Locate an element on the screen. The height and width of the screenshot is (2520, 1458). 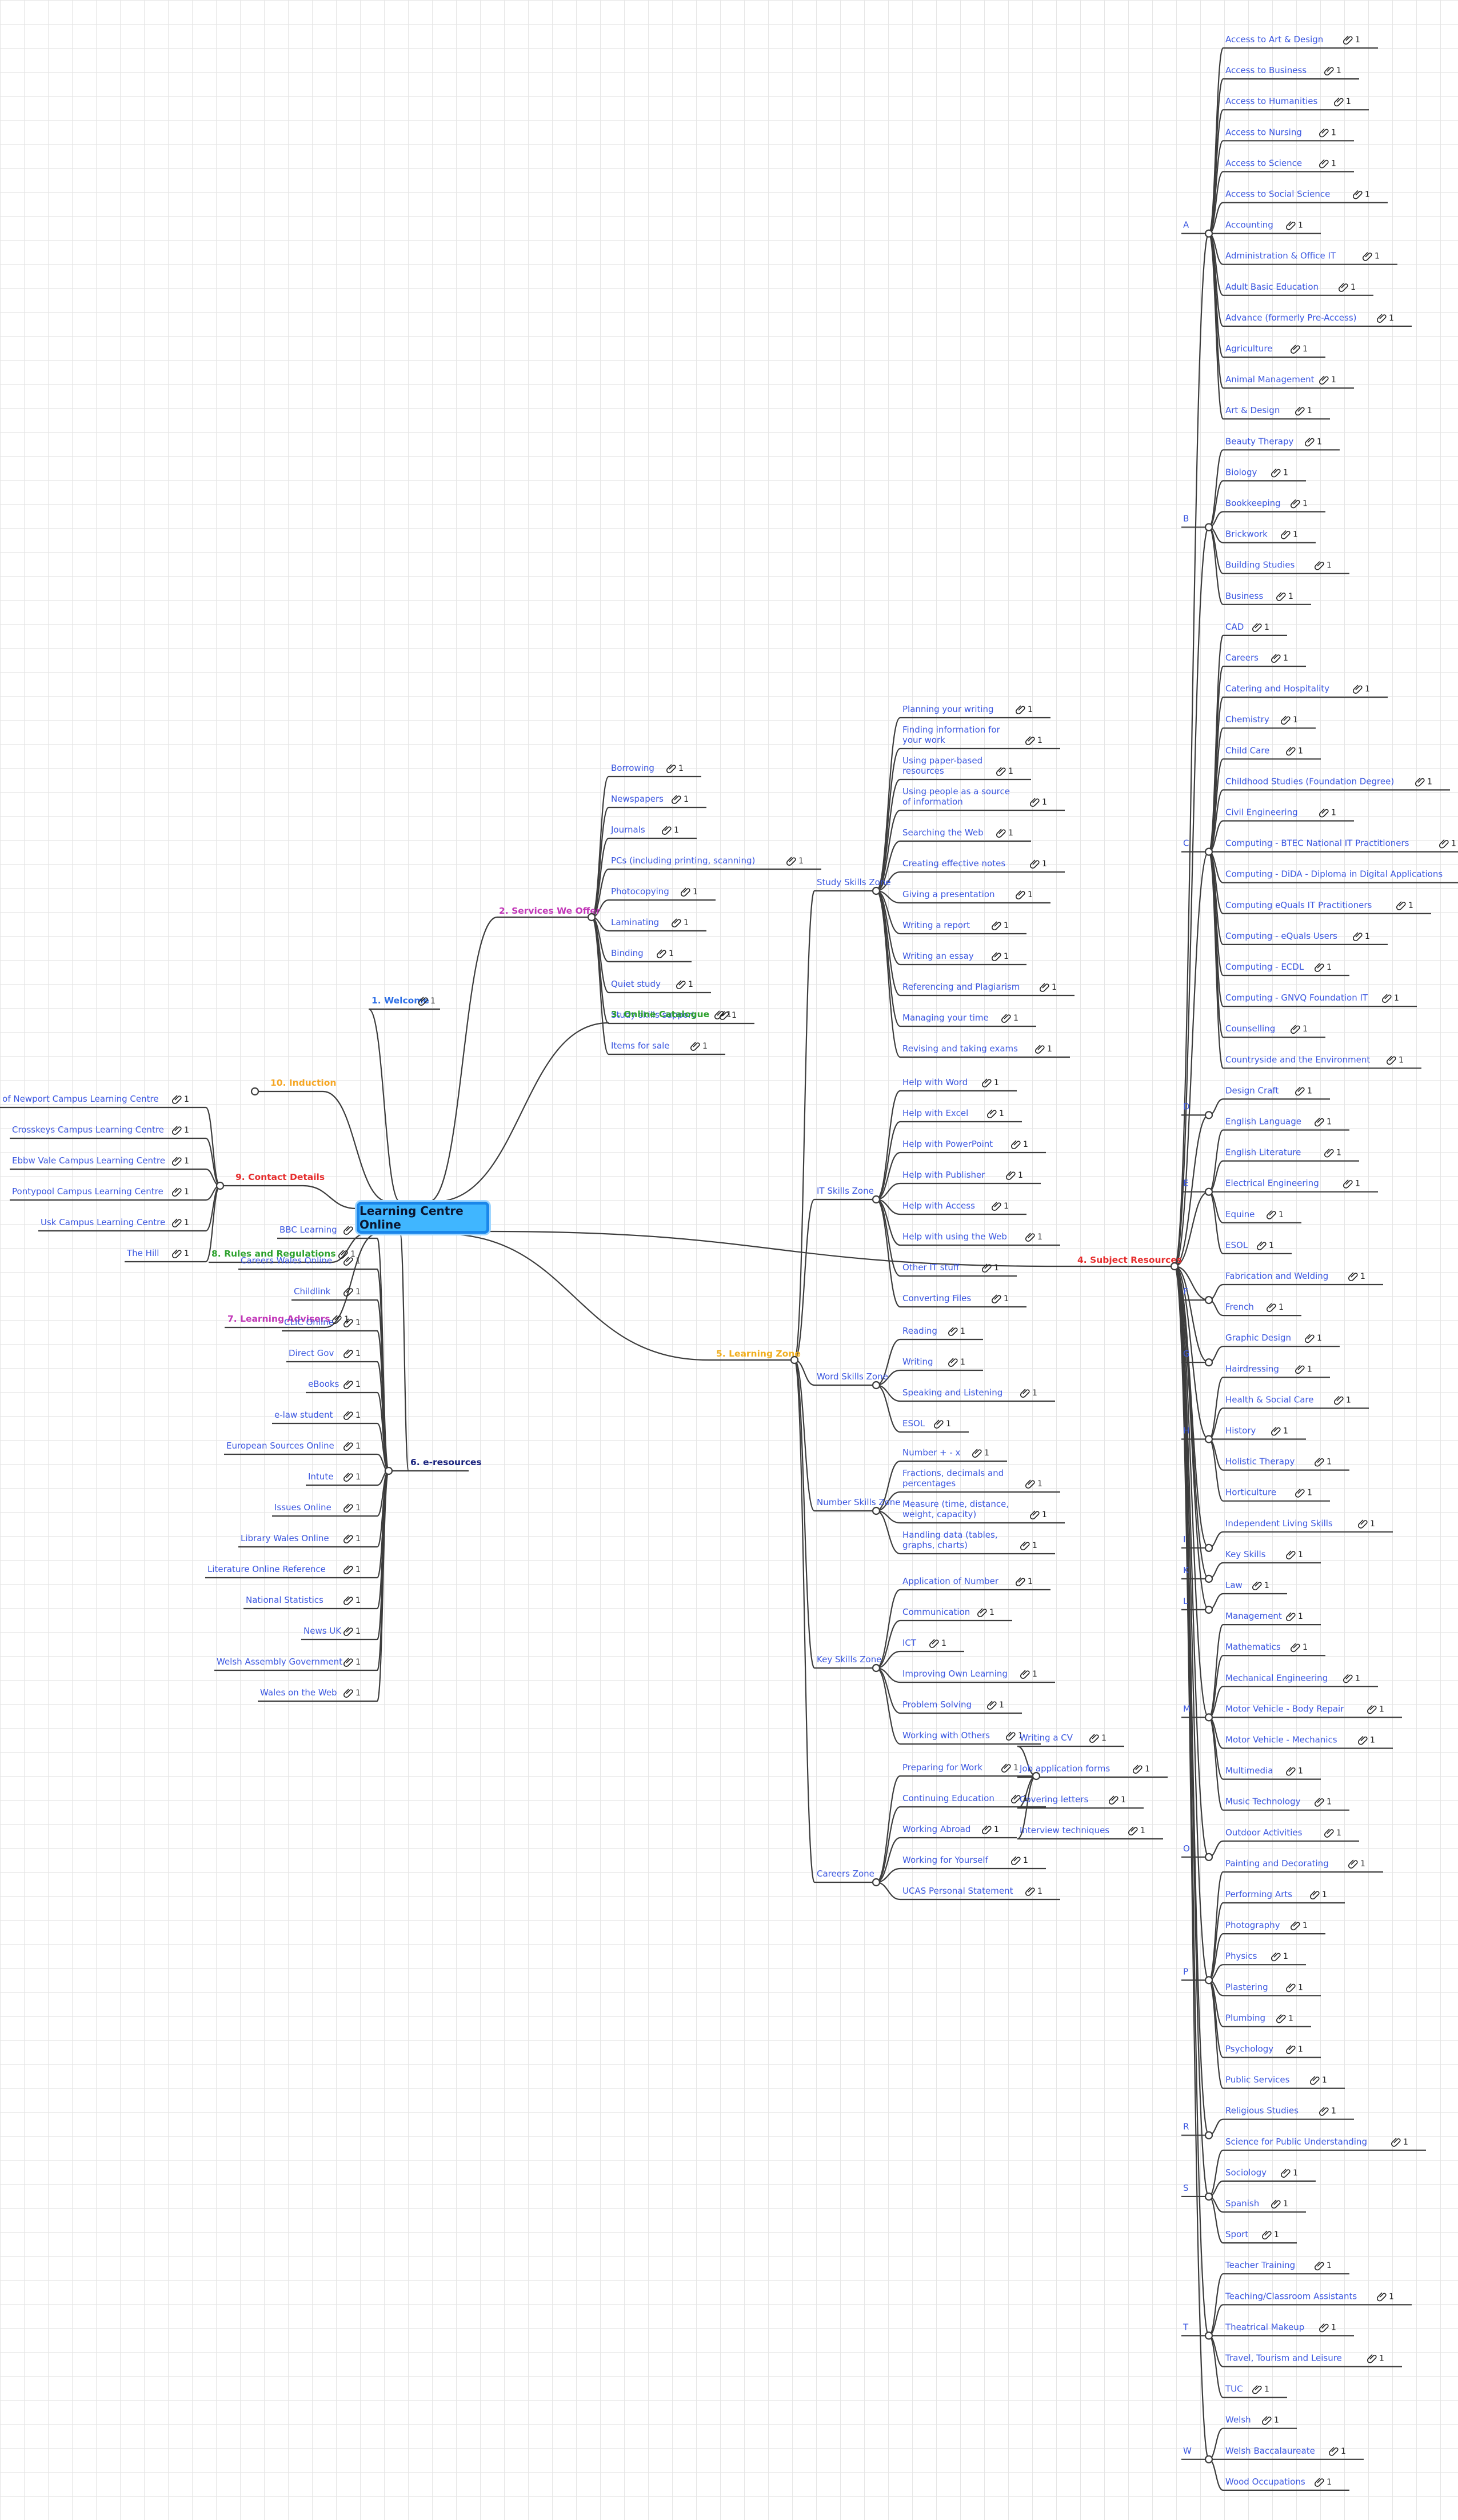
item-city-of-newport-campus-learning-centre: City of Newport Campus Learning Centre is located at coordinates (79, 1099).